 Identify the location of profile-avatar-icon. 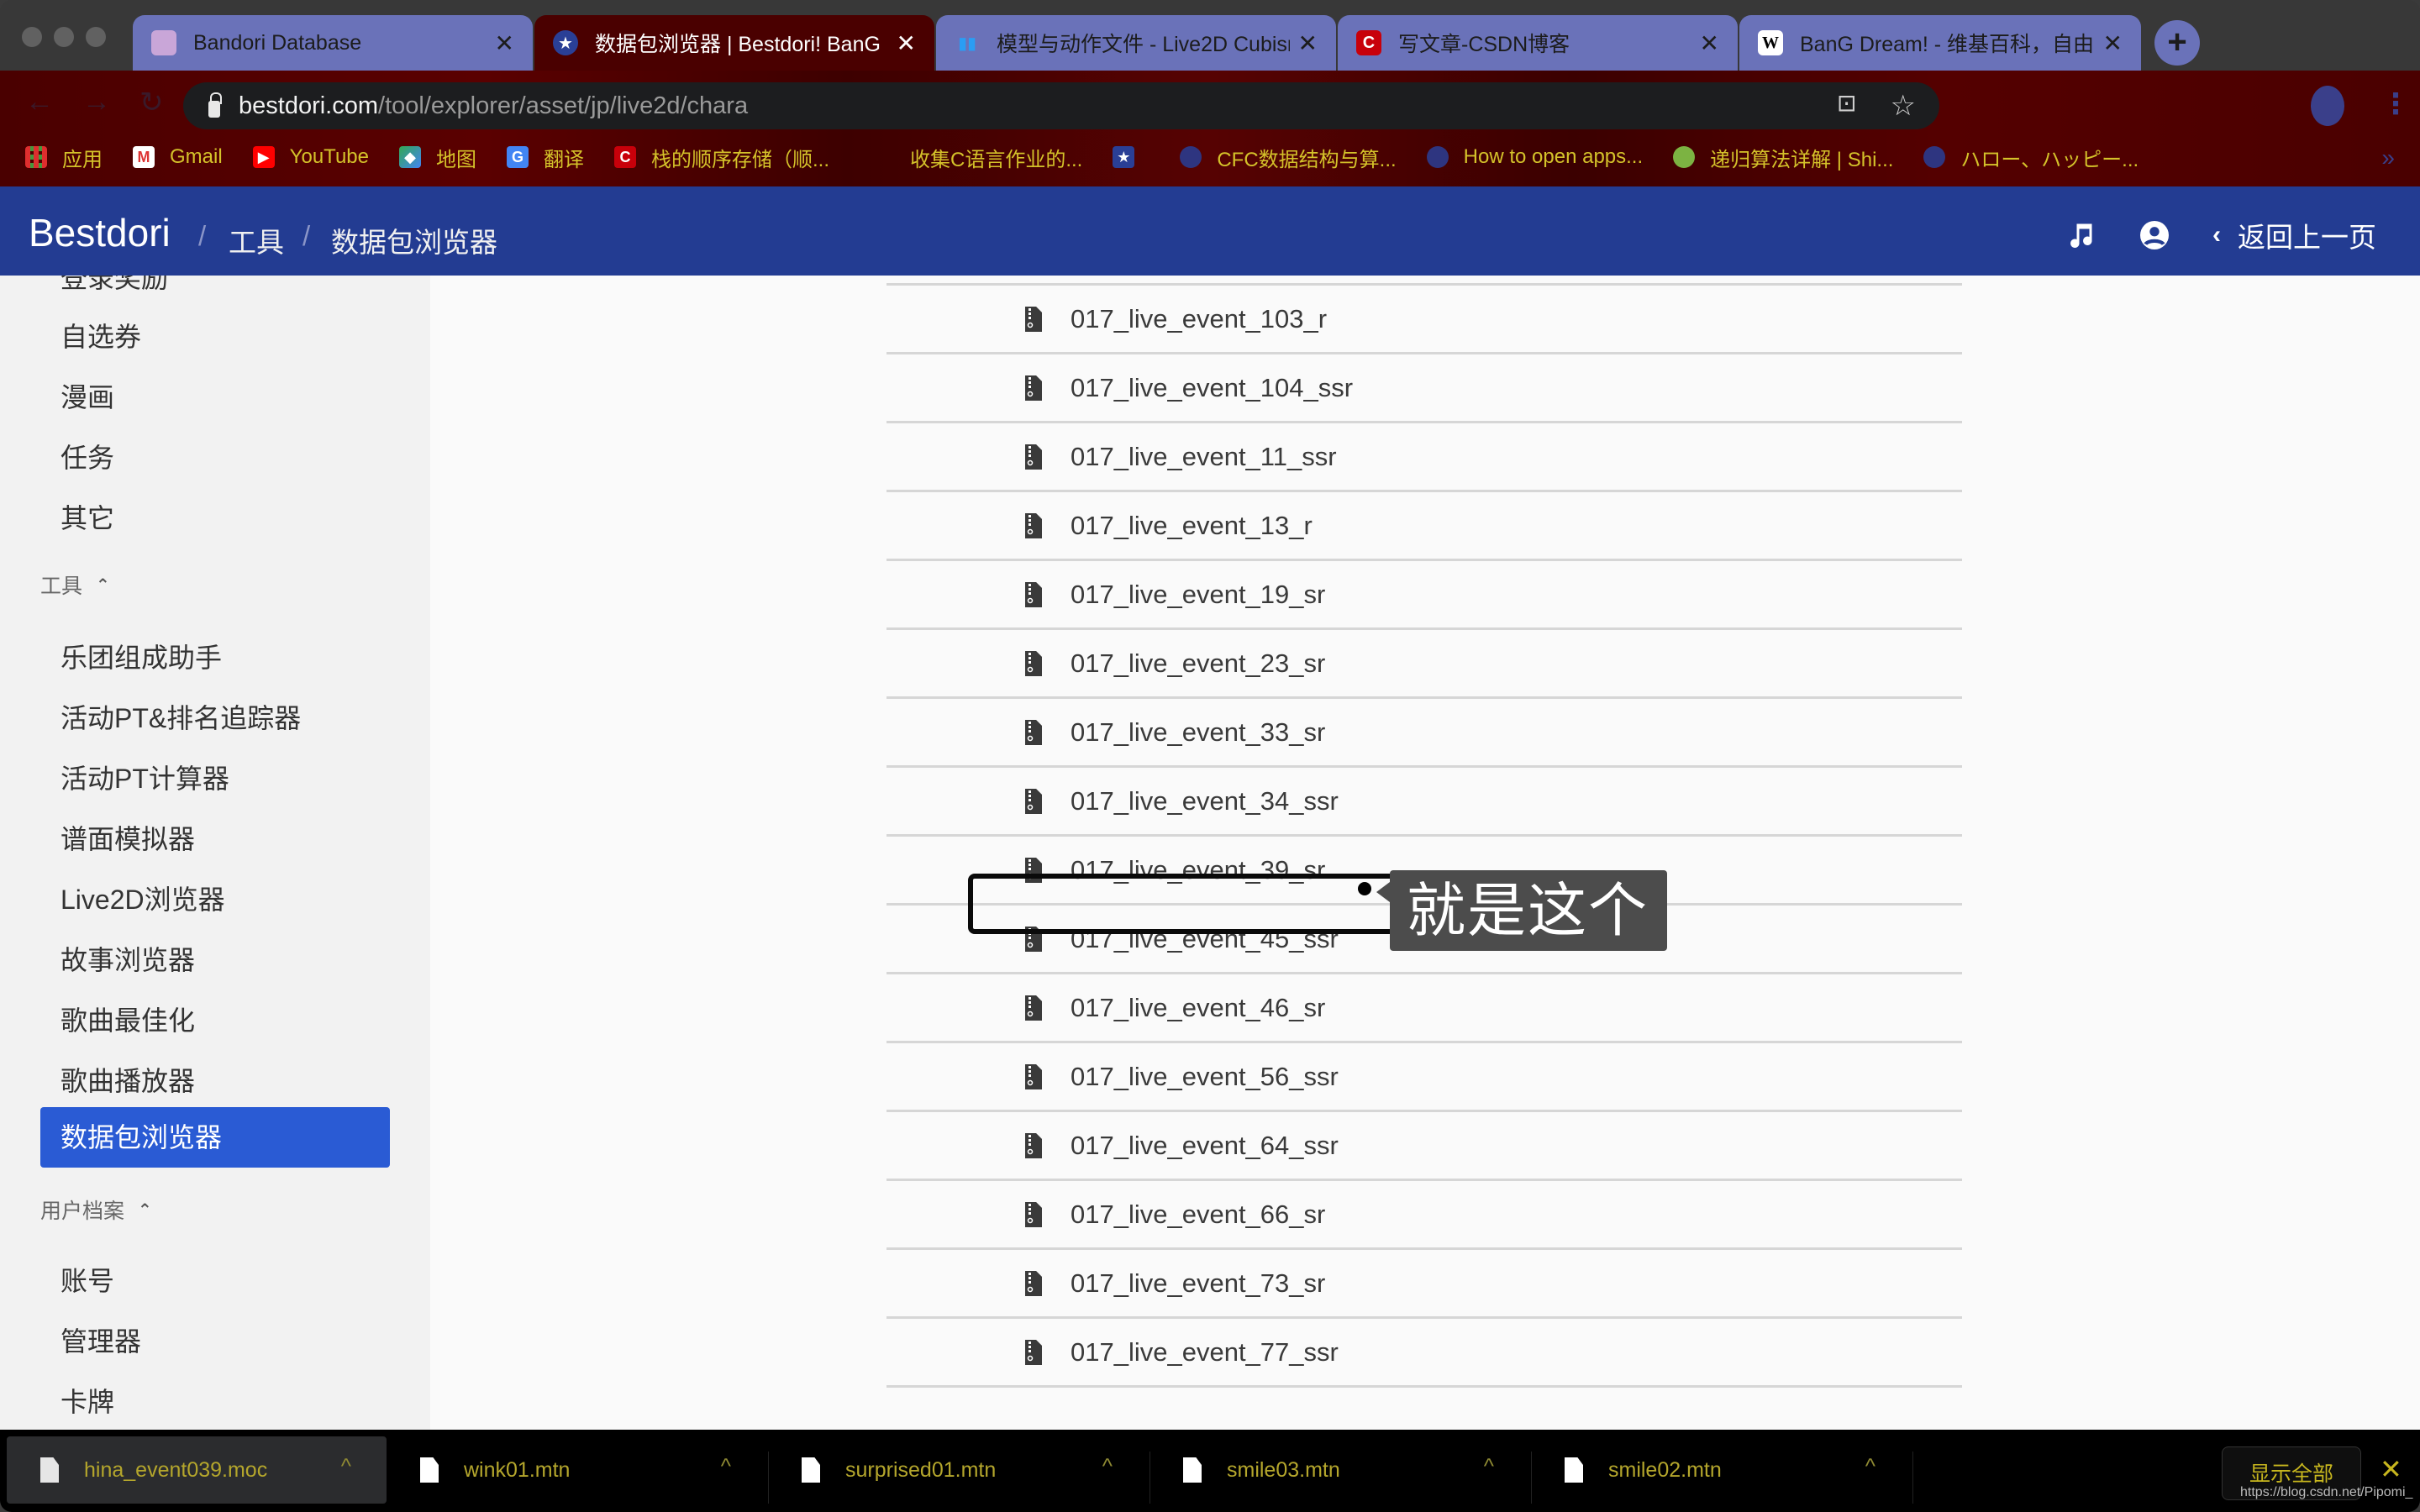
(2328, 106).